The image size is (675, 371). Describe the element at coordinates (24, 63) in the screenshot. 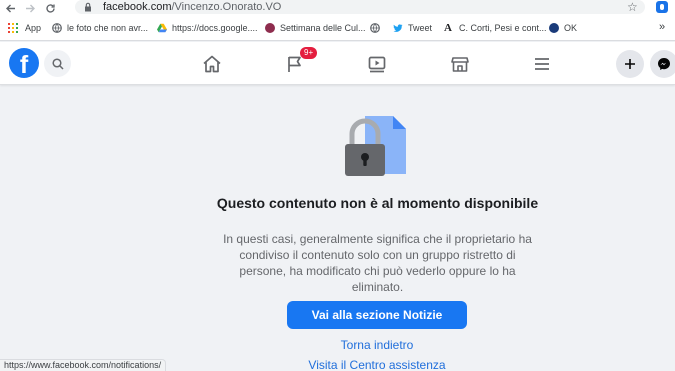

I see `facebook-logo: f` at that location.